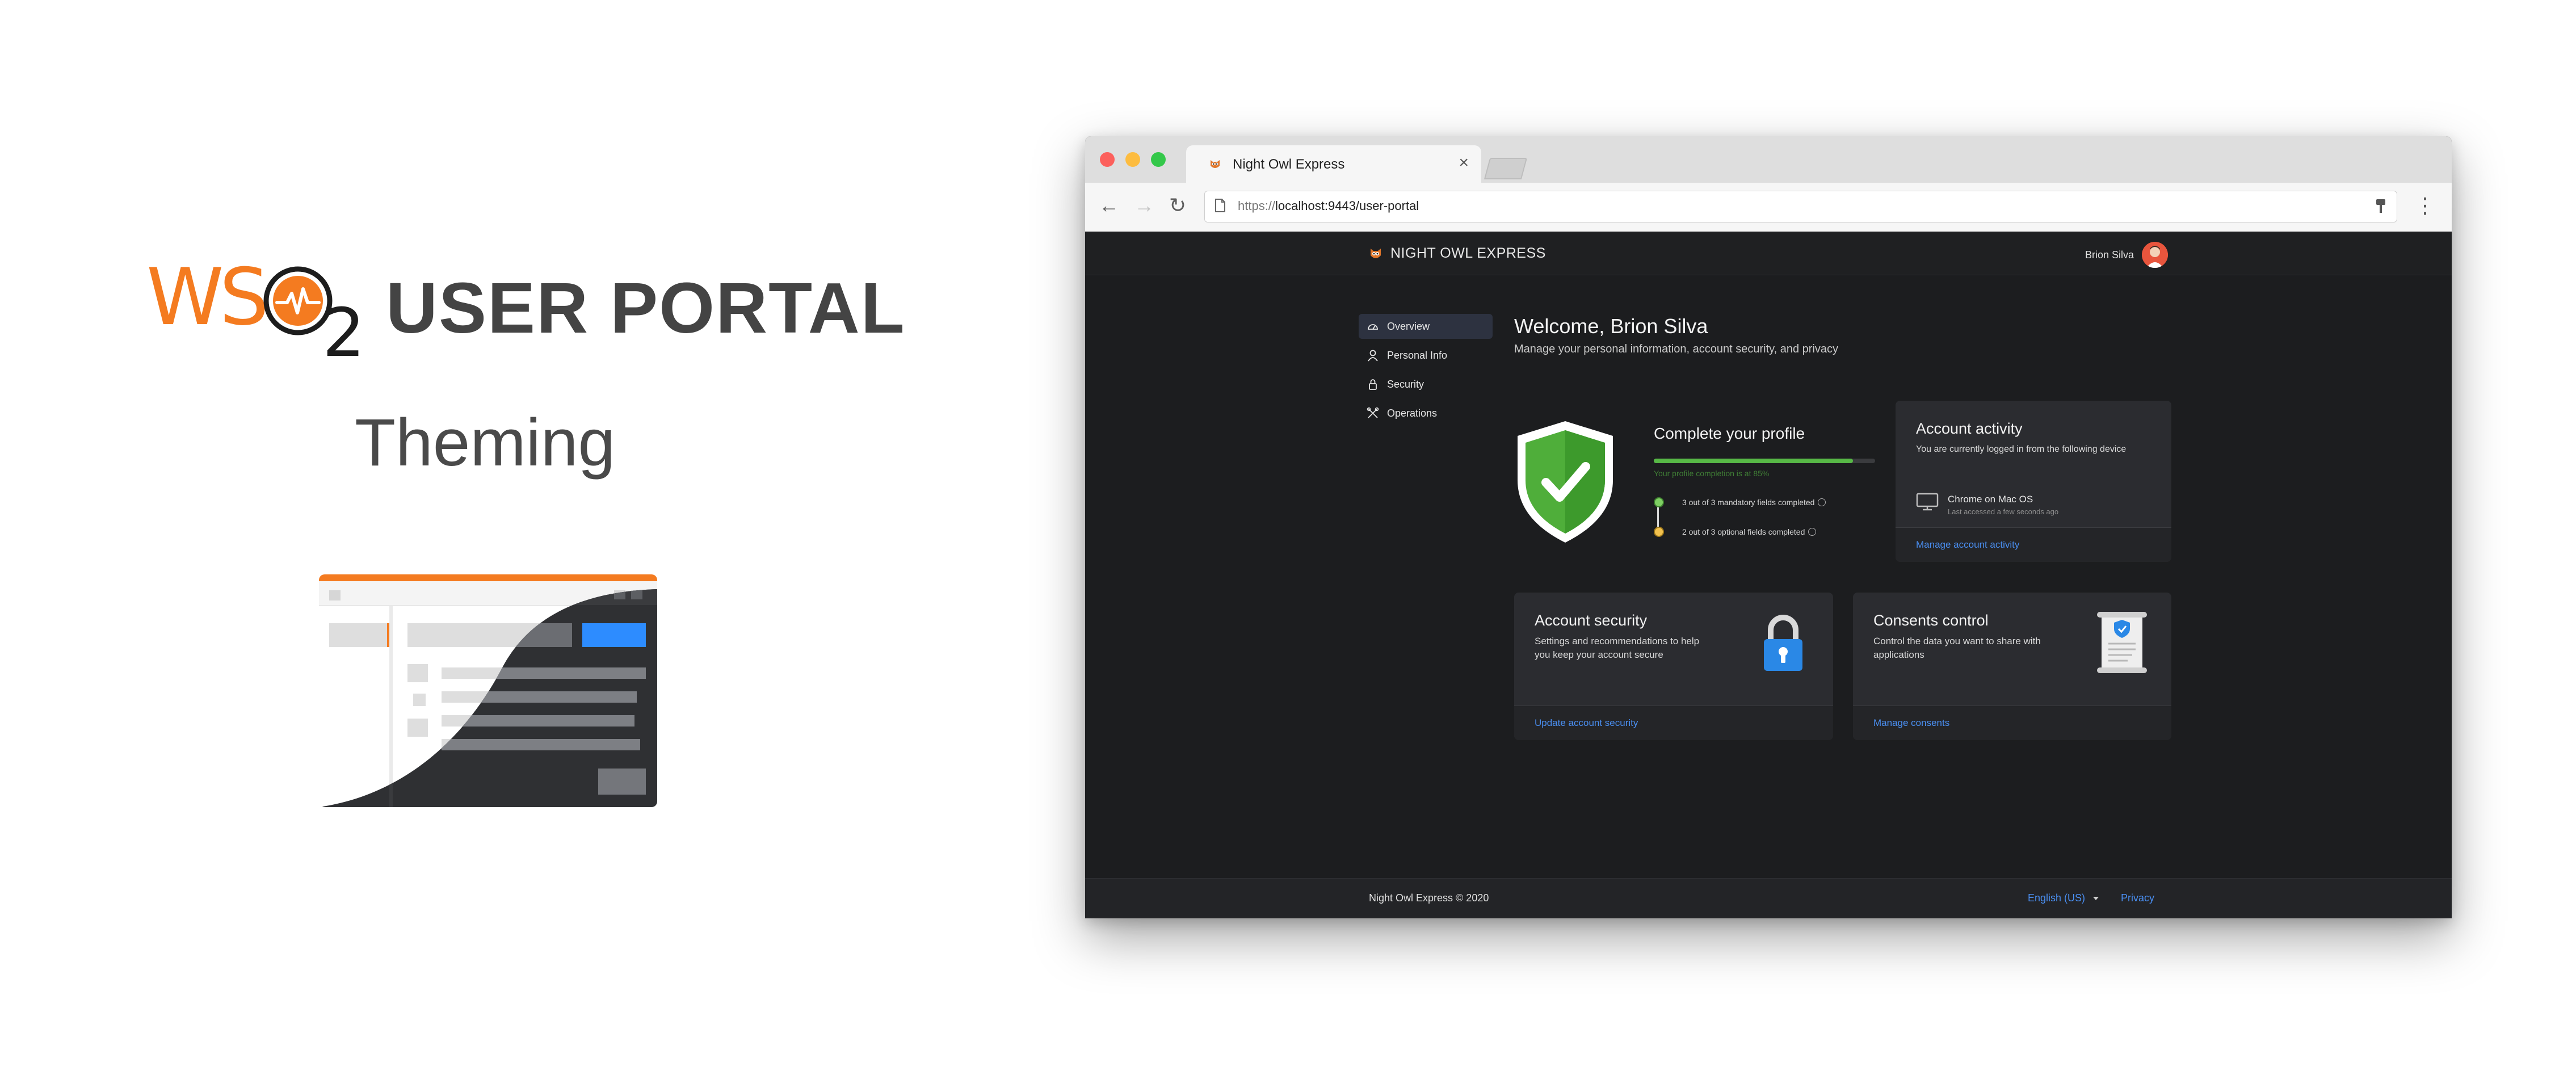 Image resolution: width=2576 pixels, height=1075 pixels. I want to click on maximize-window-button, so click(1158, 159).